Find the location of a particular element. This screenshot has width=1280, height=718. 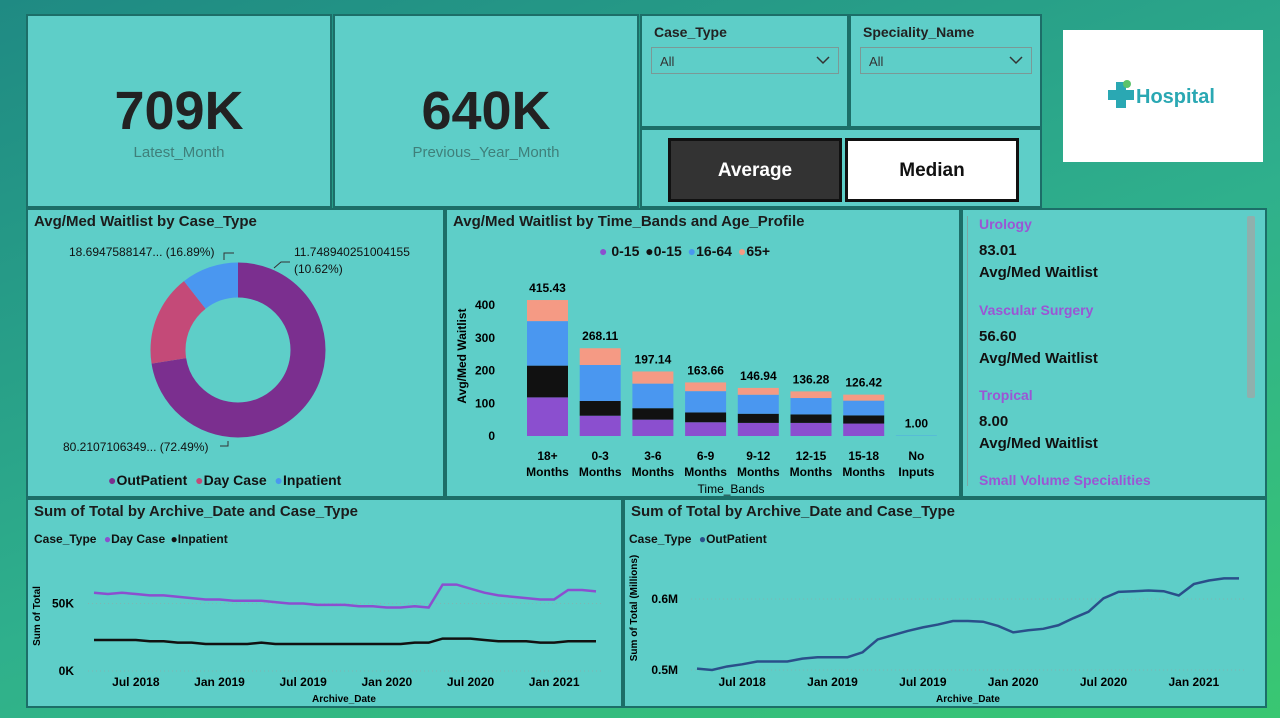

donut-label-daycase: 18.6947588147... (16.89%) is located at coordinates (142, 252).